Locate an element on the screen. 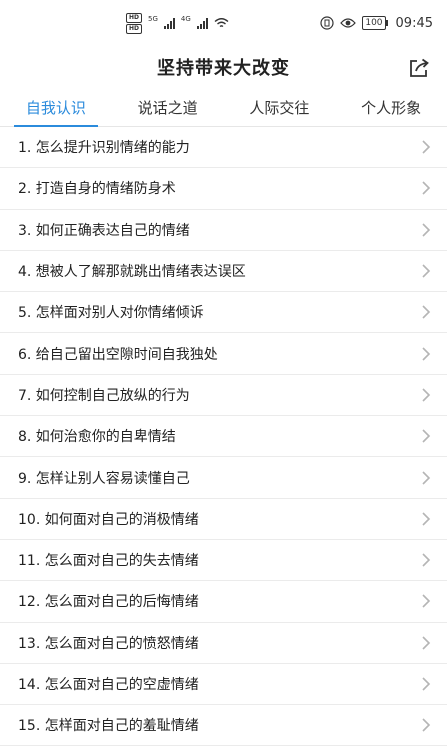 The width and height of the screenshot is (447, 746). list-item-label: 6. 给自己留出空隙时间自我独处 is located at coordinates (118, 354).